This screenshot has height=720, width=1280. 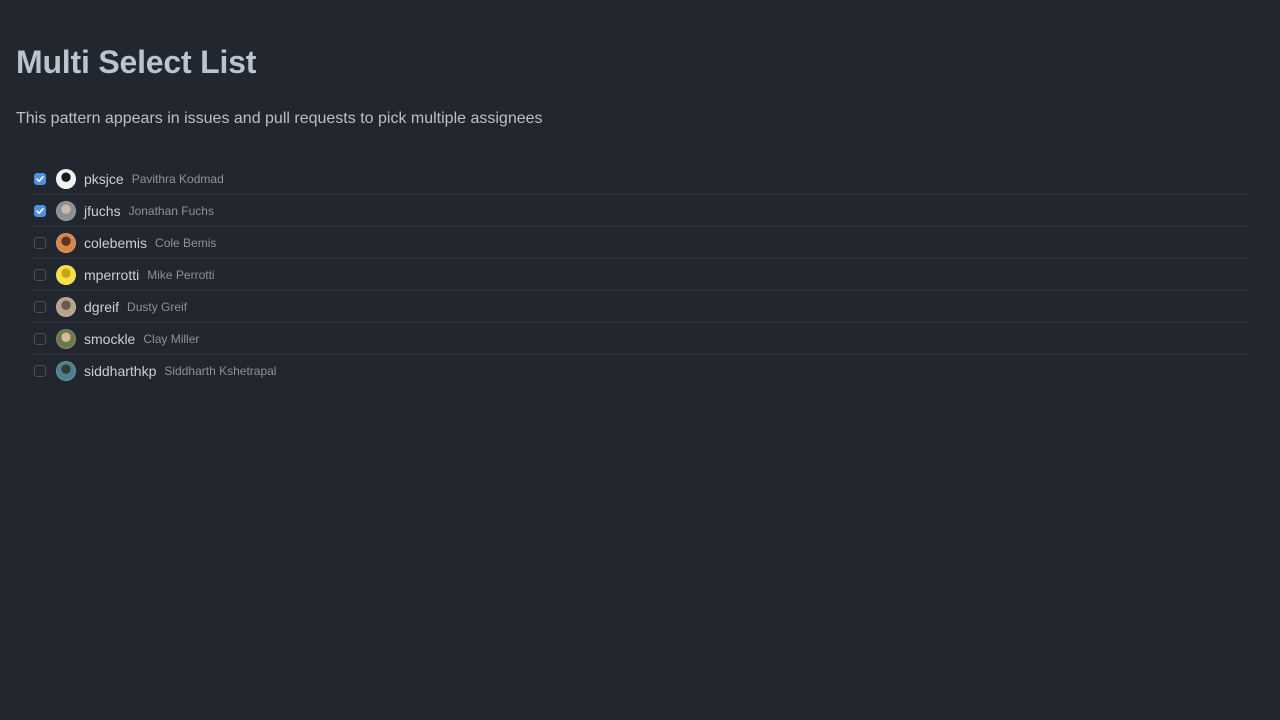 What do you see at coordinates (186, 242) in the screenshot?
I see `full-name: Cole Bemis` at bounding box center [186, 242].